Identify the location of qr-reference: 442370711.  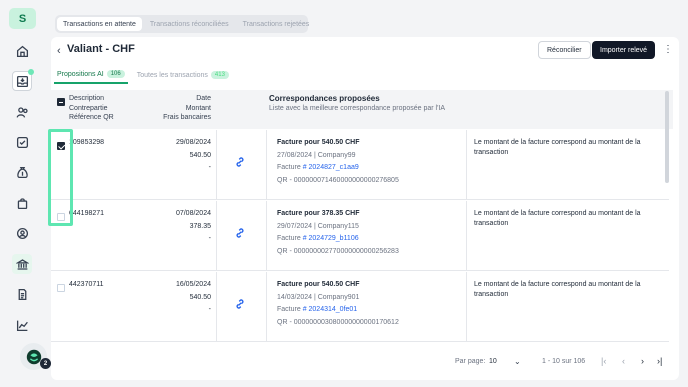
(86, 284).